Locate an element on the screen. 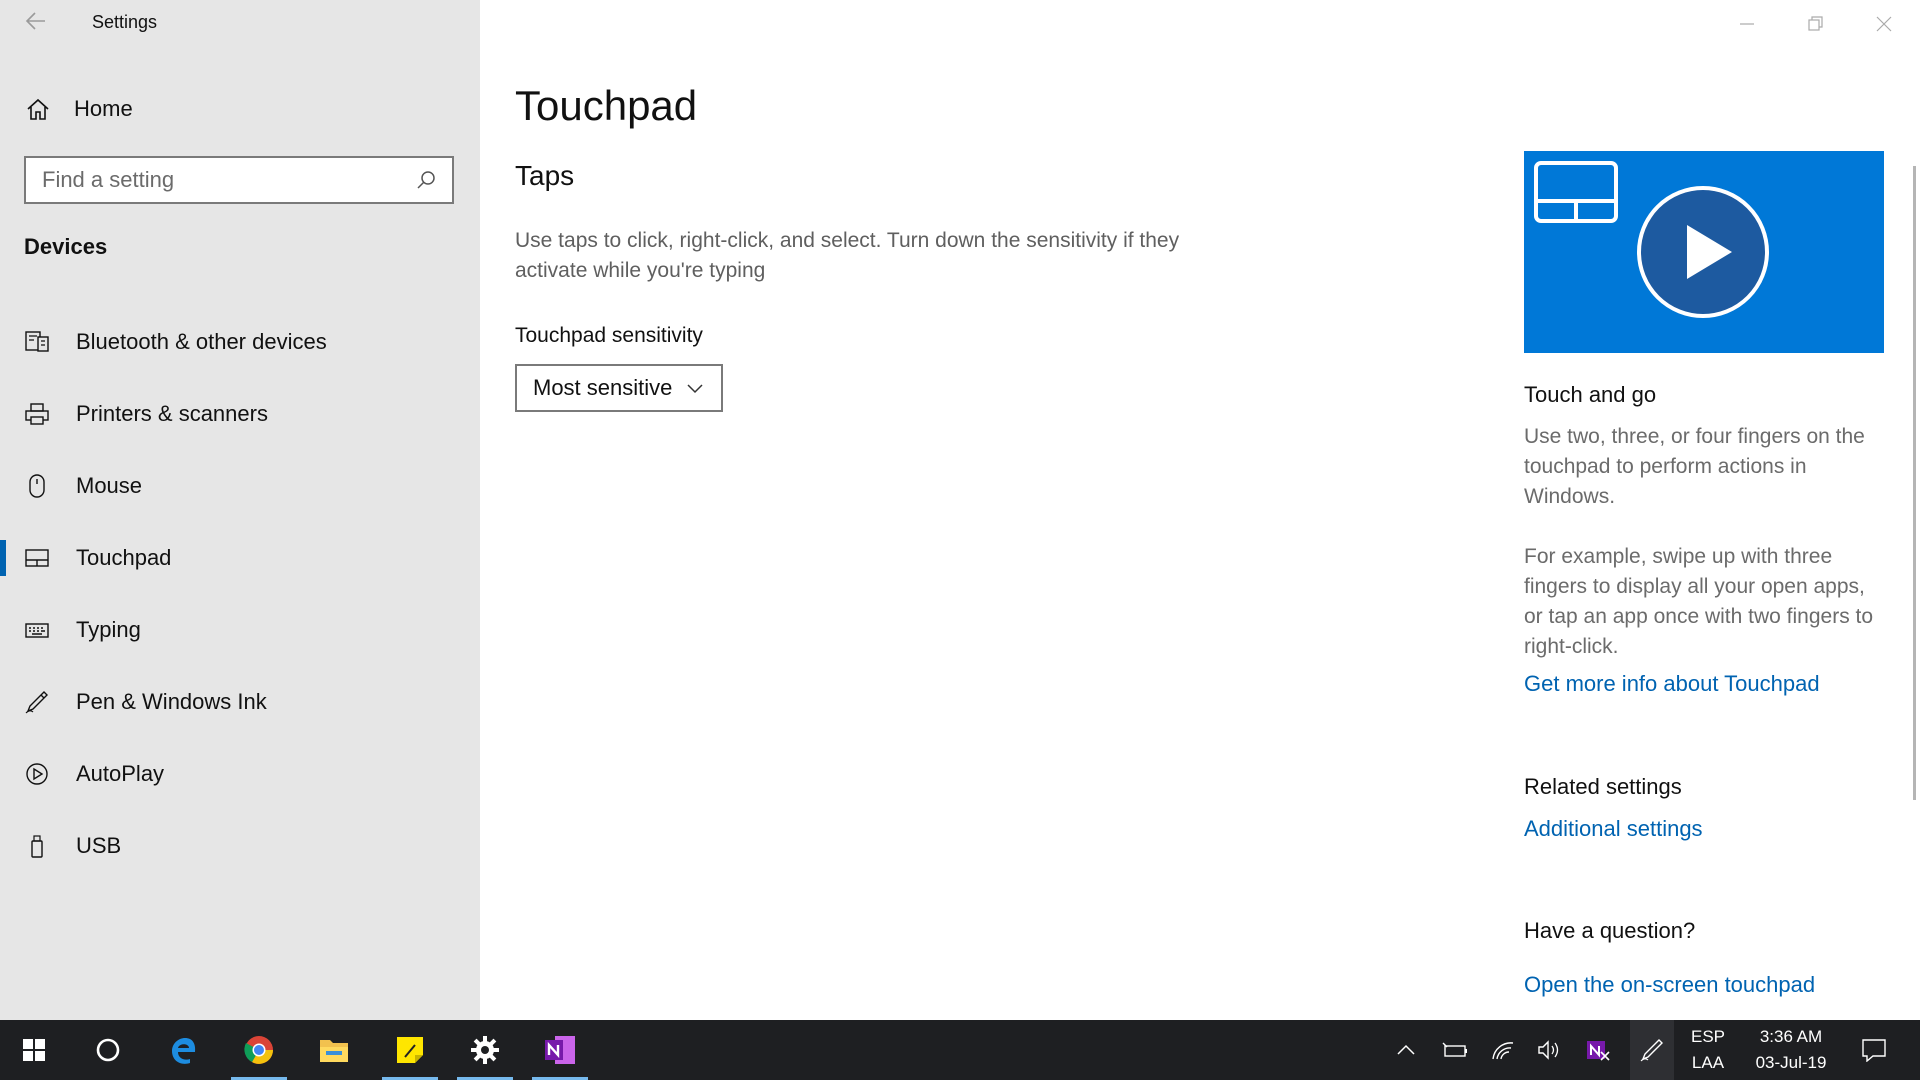 The height and width of the screenshot is (1080, 1920). question-heading: Have a question? is located at coordinates (1610, 930).